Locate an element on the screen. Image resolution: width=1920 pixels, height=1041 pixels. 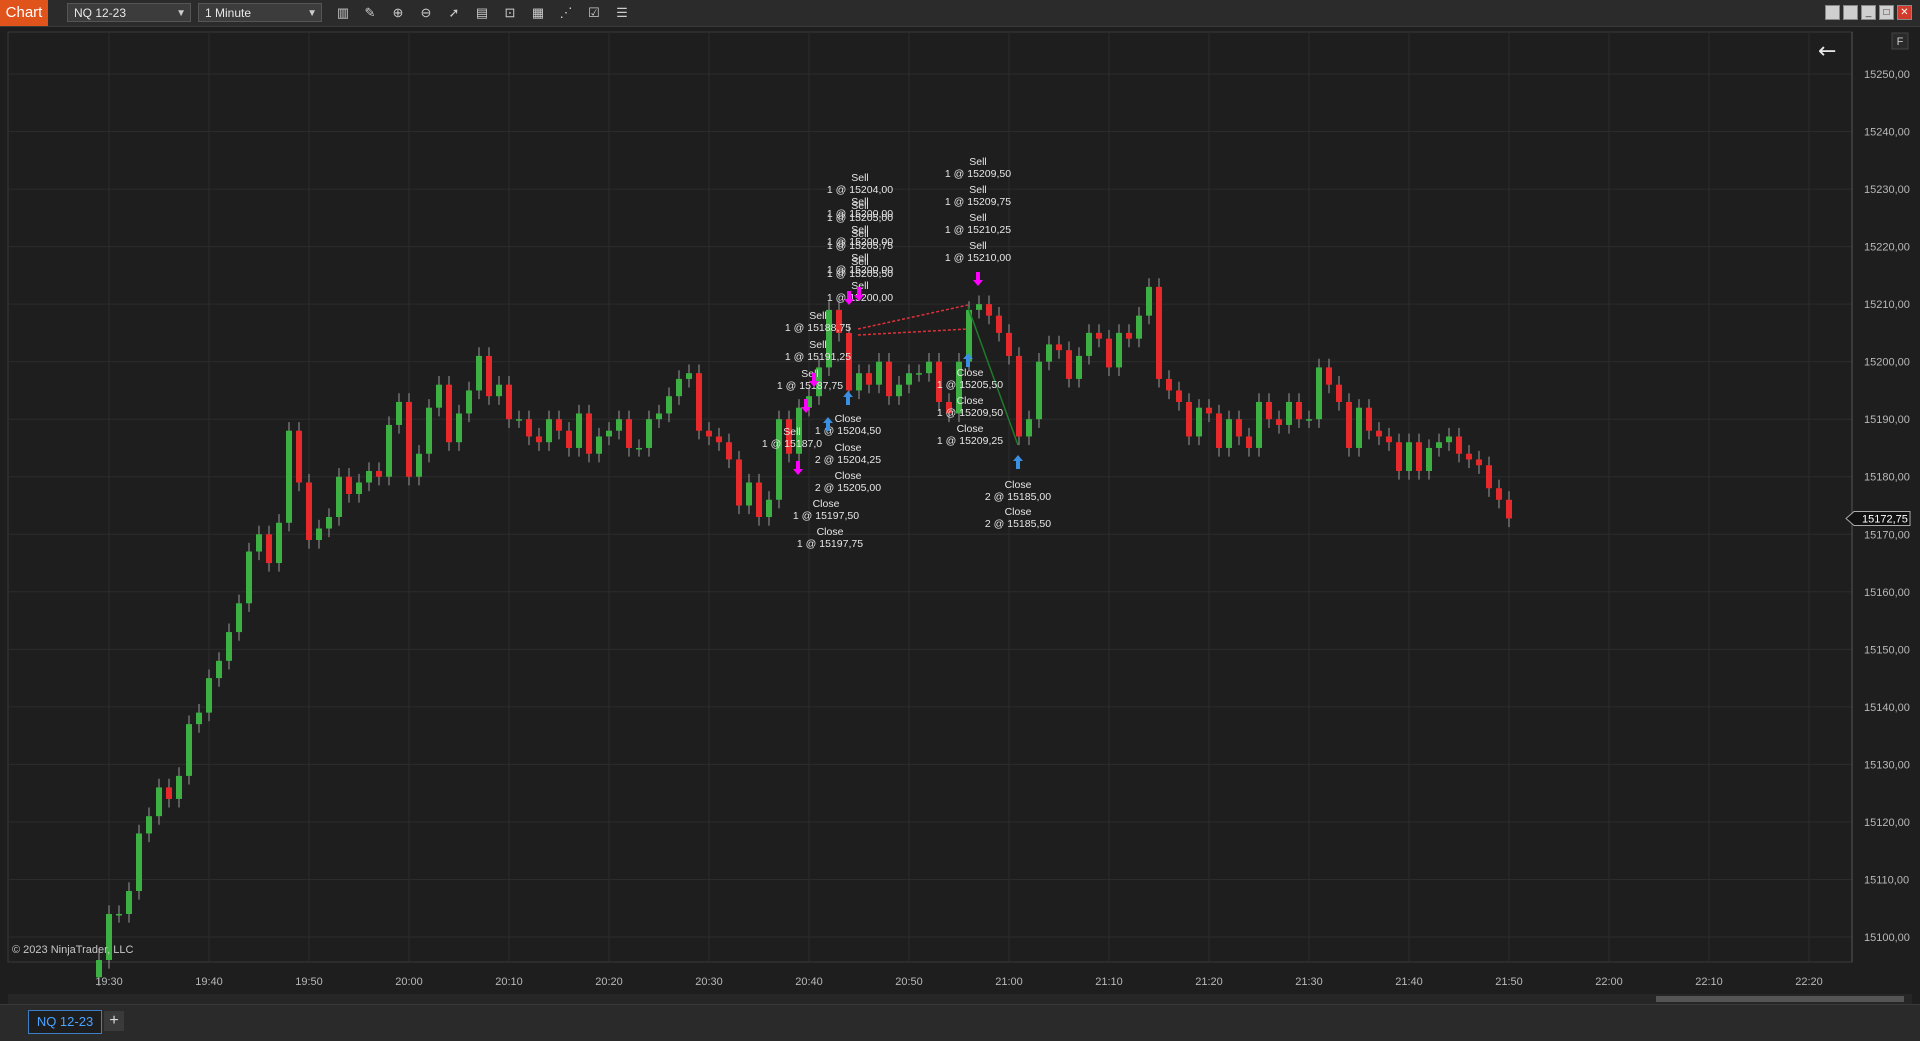
close-icon: ✕ is located at coordinates (1904, 12).